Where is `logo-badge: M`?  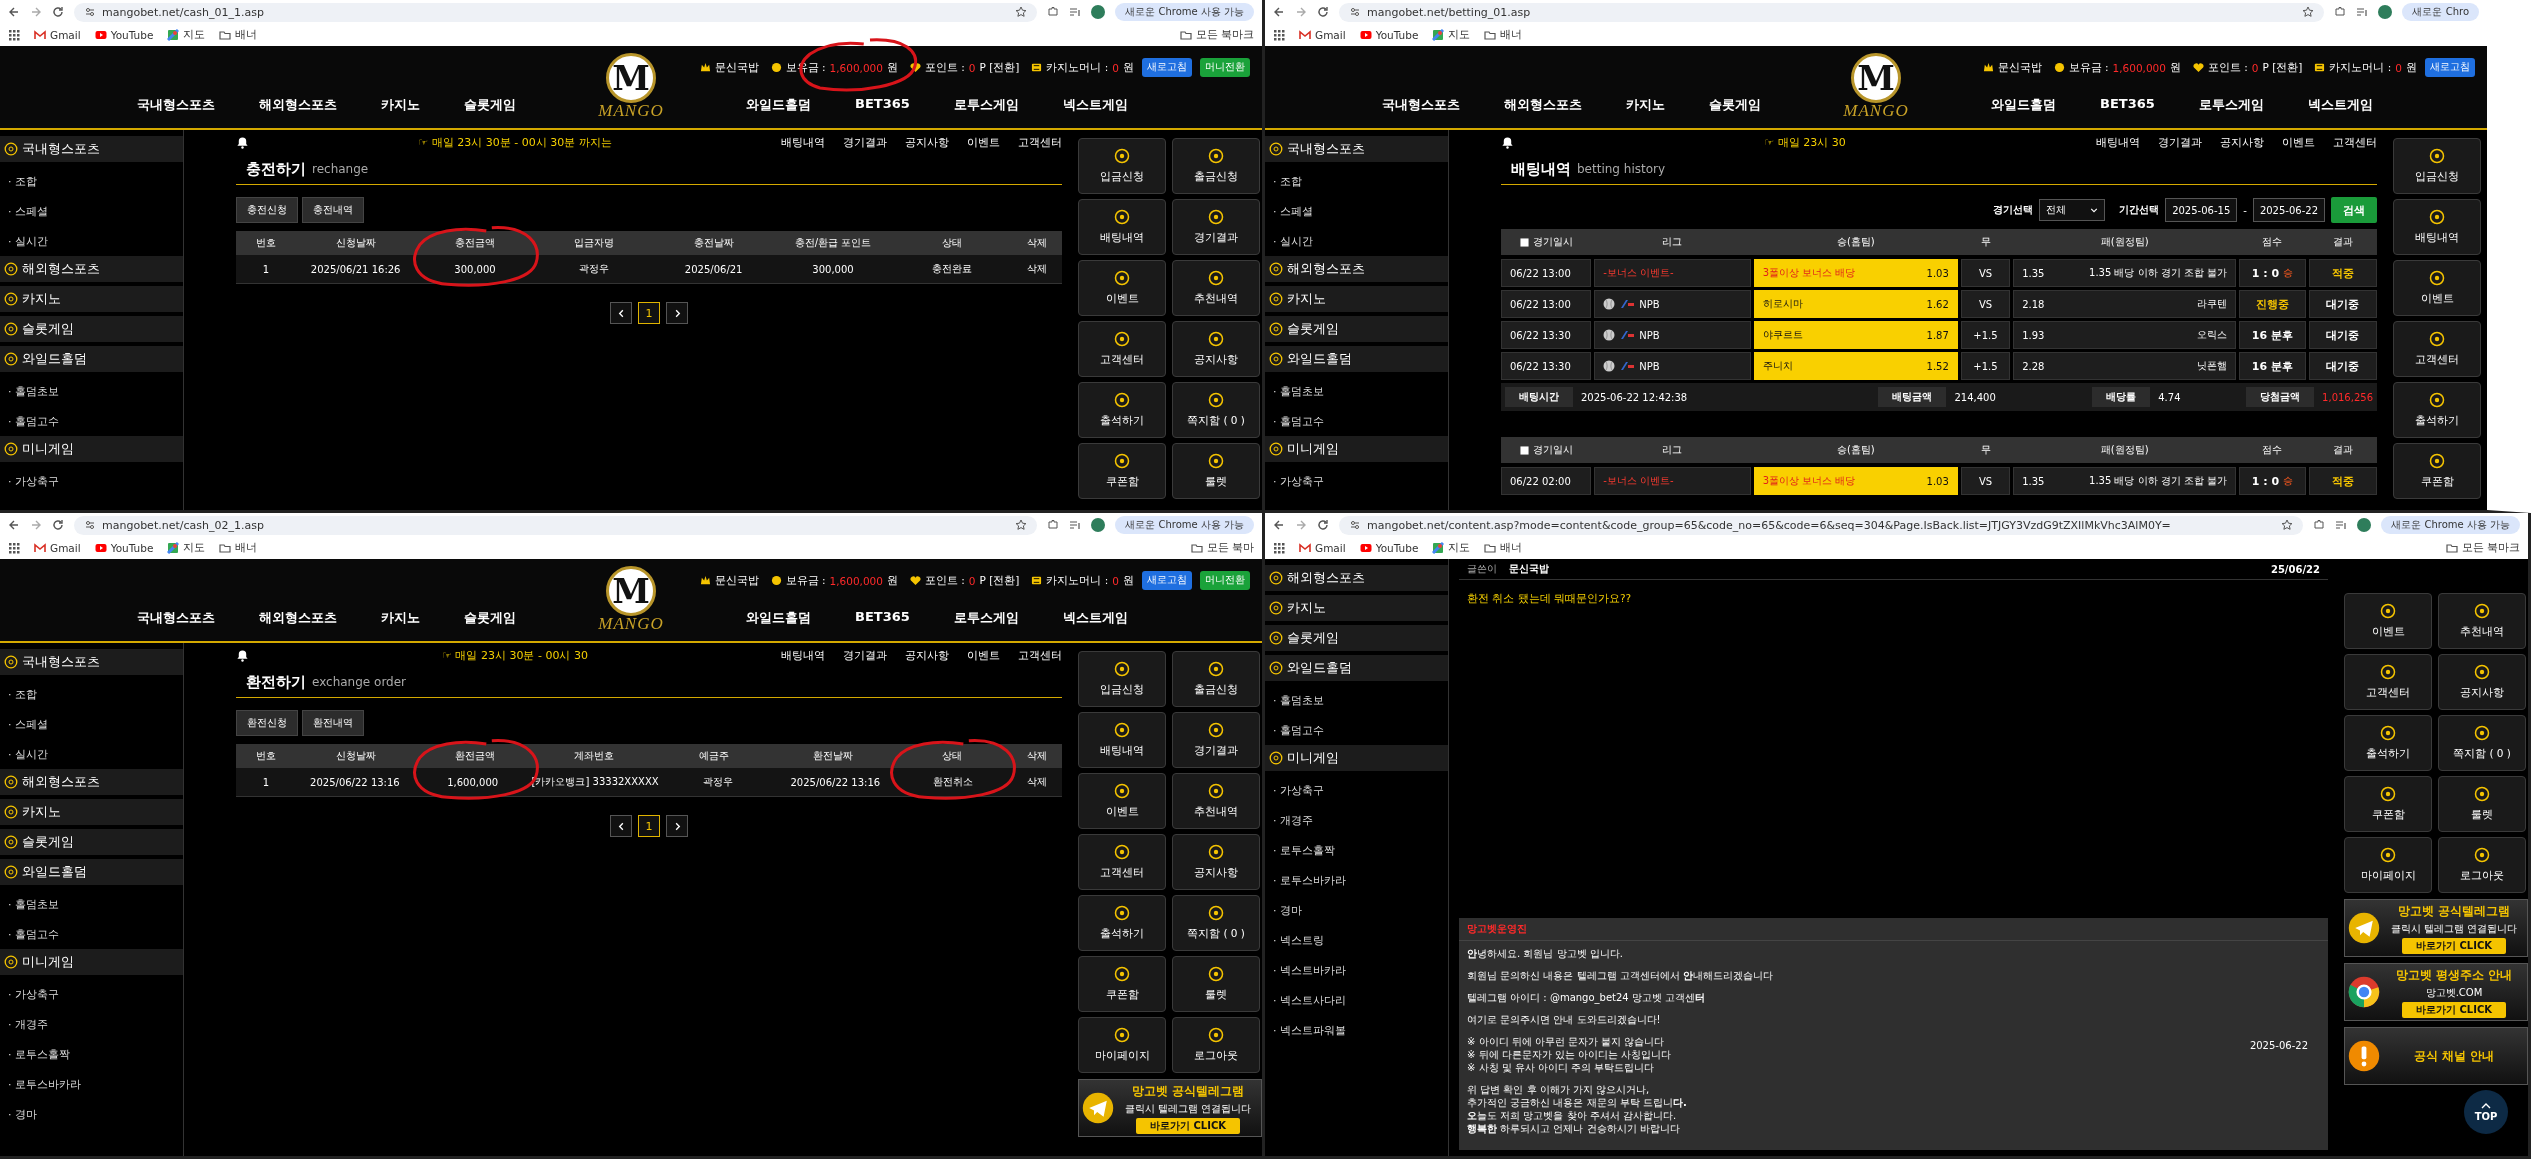 logo-badge: M is located at coordinates (631, 78).